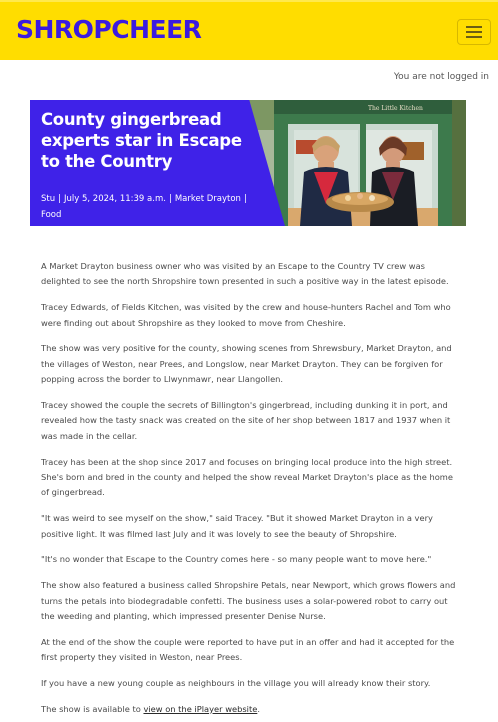  I want to click on photo-shop-sign: The Little Kitchen, so click(395, 108).